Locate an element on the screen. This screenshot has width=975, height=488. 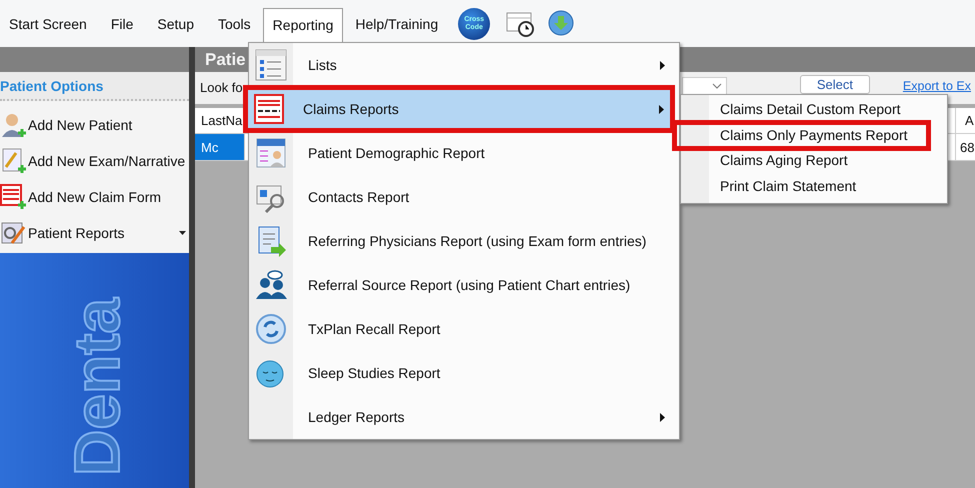
menu-item: Help/Training is located at coordinates (396, 24).